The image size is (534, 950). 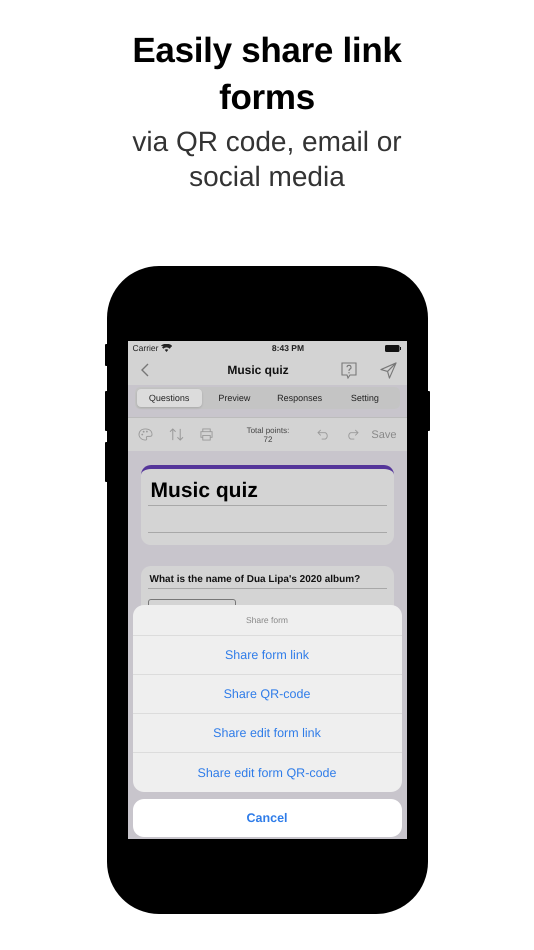 I want to click on palette-icon, so click(x=145, y=434).